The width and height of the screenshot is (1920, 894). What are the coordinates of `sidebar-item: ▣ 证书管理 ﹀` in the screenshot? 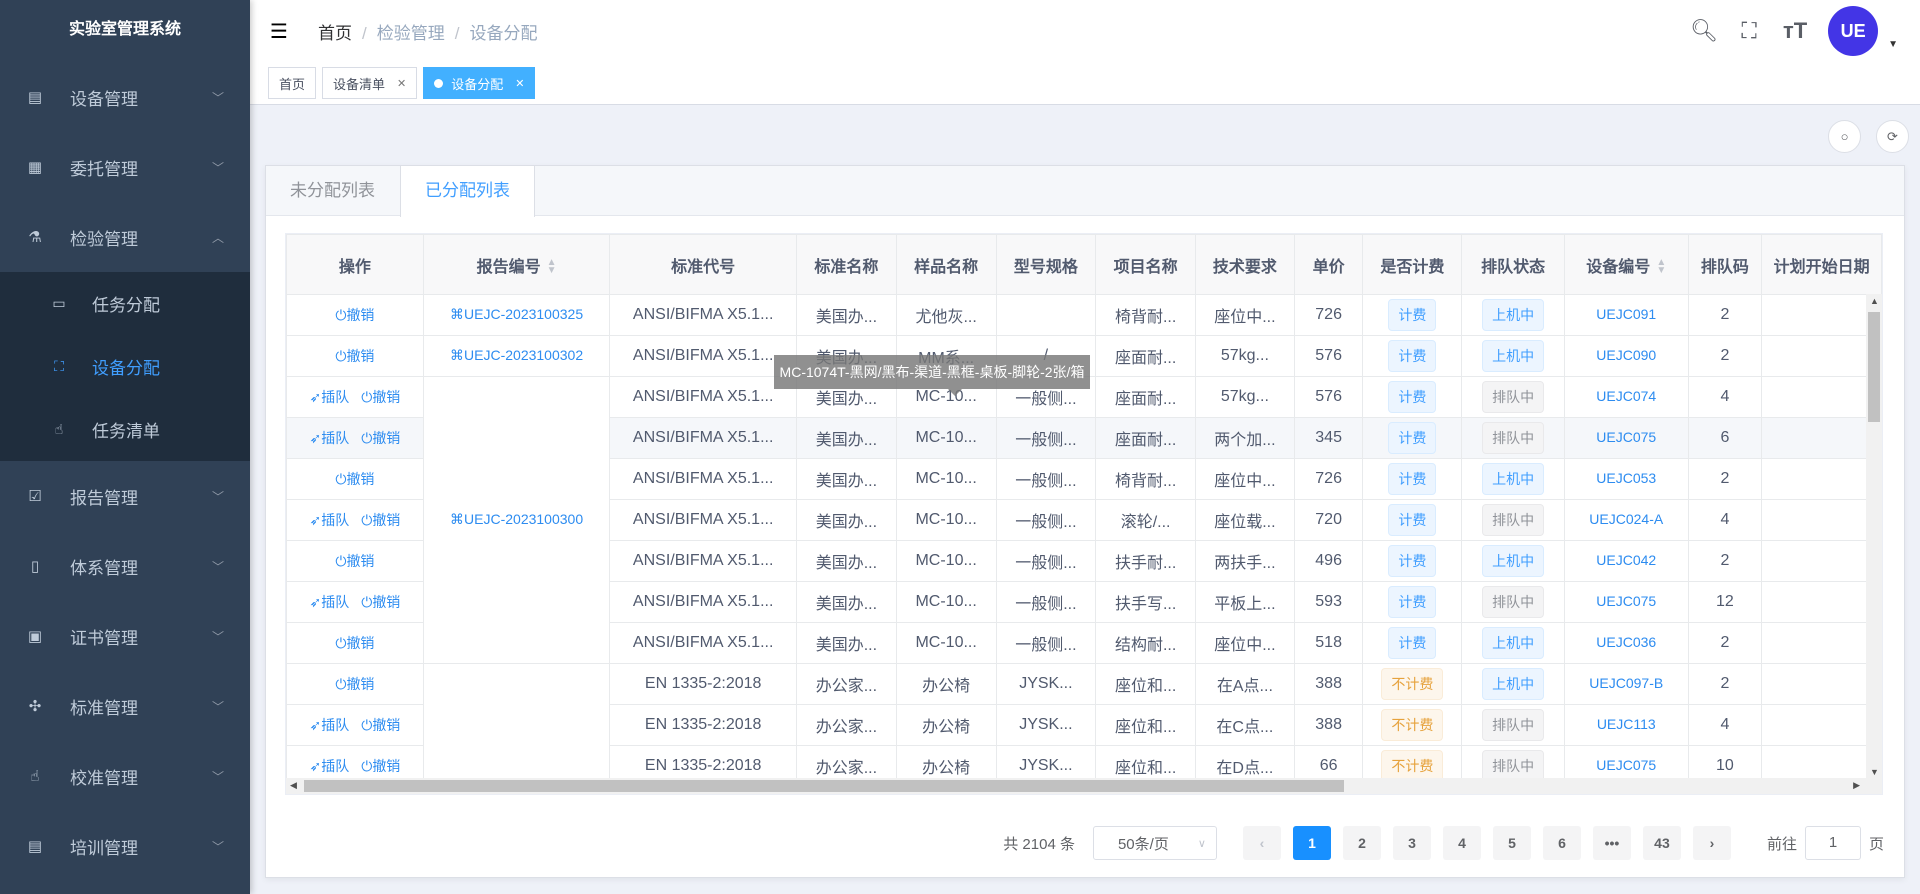 It's located at (125, 636).